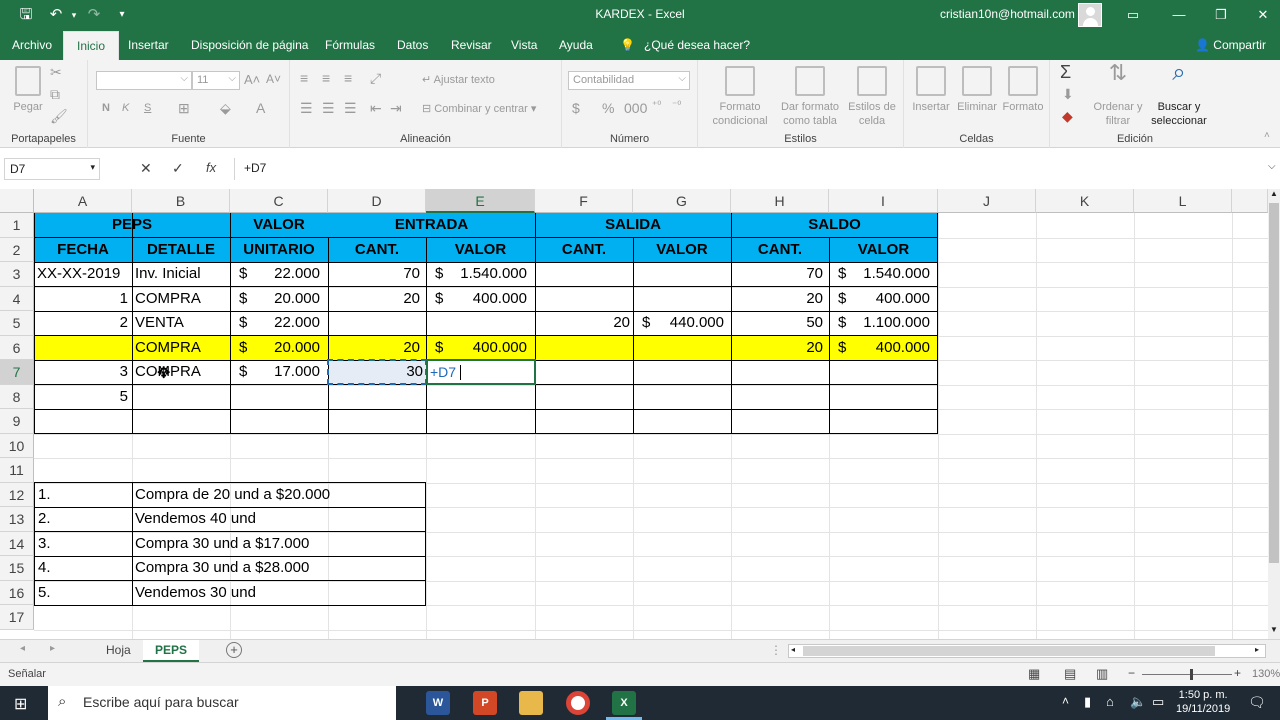 This screenshot has width=1280, height=720. I want to click on cell-h6: 20, so click(777, 348).